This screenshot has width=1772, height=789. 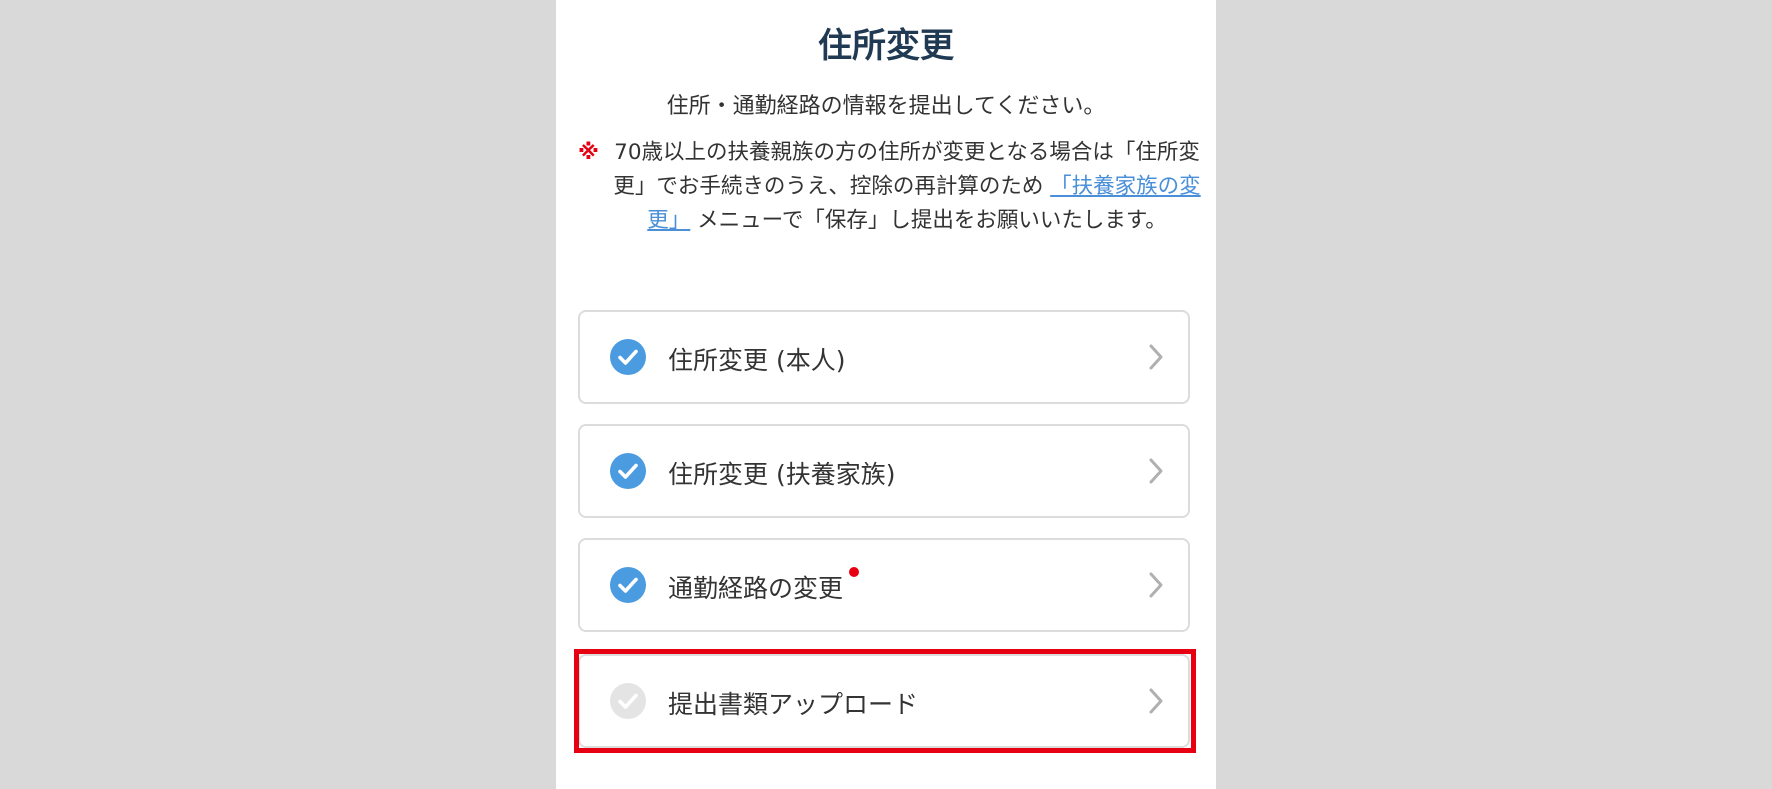 What do you see at coordinates (757, 360) in the screenshot?
I see `menu-item-label: 住所変更 (本人)` at bounding box center [757, 360].